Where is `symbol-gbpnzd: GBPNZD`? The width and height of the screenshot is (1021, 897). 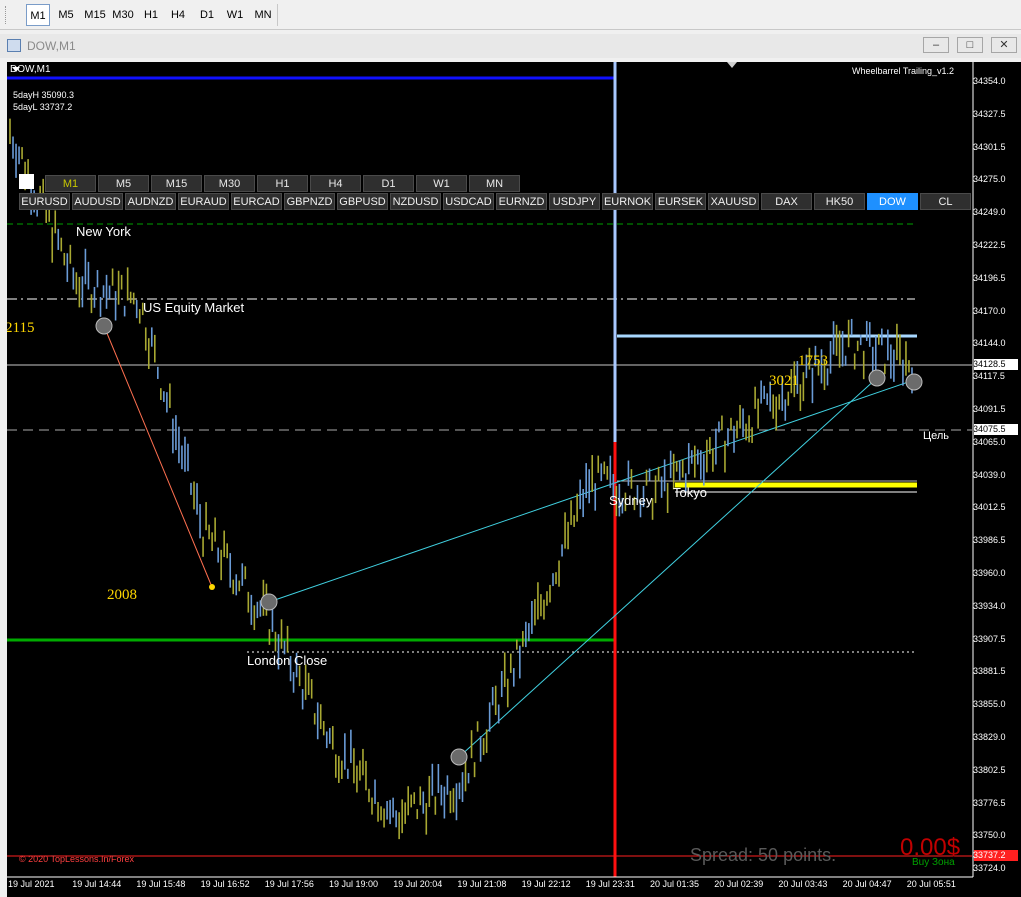
symbol-gbpnzd: GBPNZD is located at coordinates (309, 201).